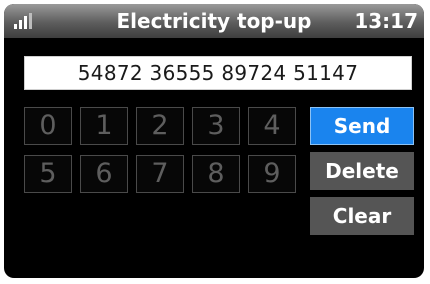 The image size is (430, 284). Describe the element at coordinates (272, 174) in the screenshot. I see `key-9: 9` at that location.